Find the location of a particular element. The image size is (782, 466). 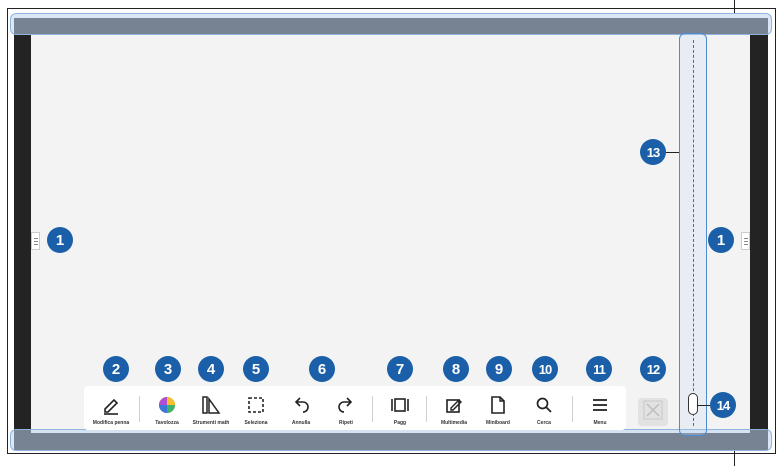

color-wheel-icon is located at coordinates (167, 405).